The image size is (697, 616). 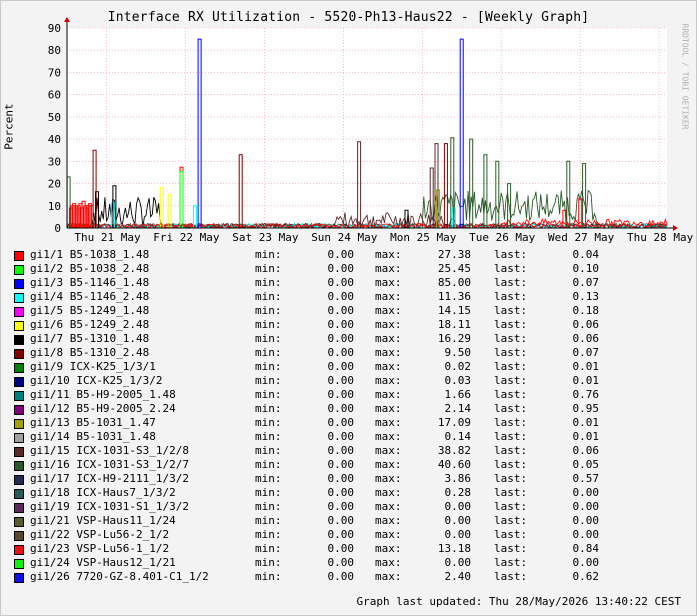 I want to click on legend-series-name: gi1/12 B5-H9-2005_2.24, so click(x=103, y=408).